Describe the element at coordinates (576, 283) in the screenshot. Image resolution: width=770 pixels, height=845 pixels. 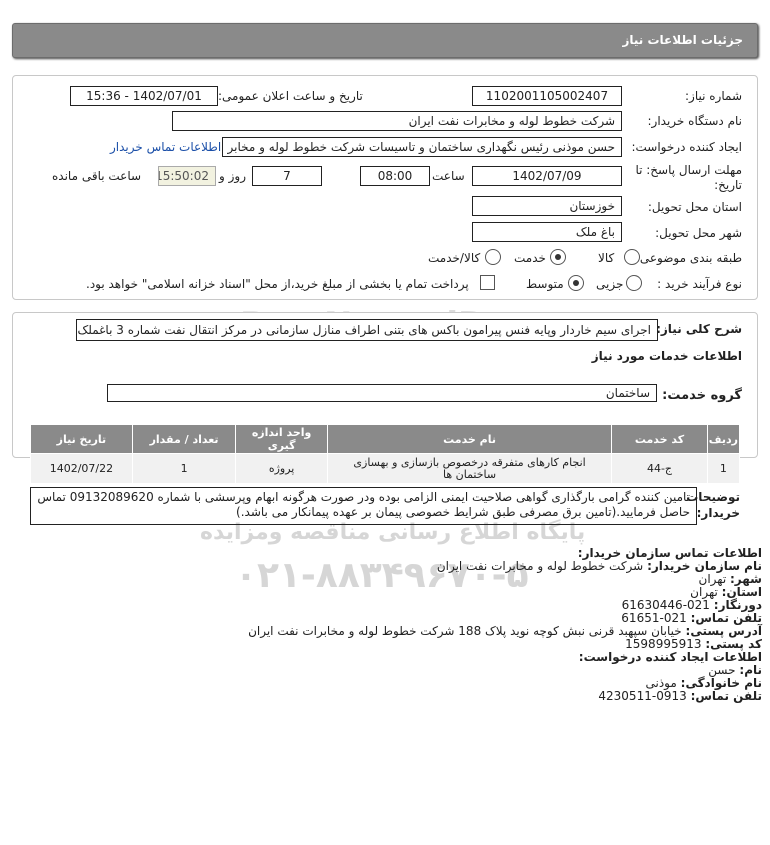
I see `process-radio-medium` at that location.